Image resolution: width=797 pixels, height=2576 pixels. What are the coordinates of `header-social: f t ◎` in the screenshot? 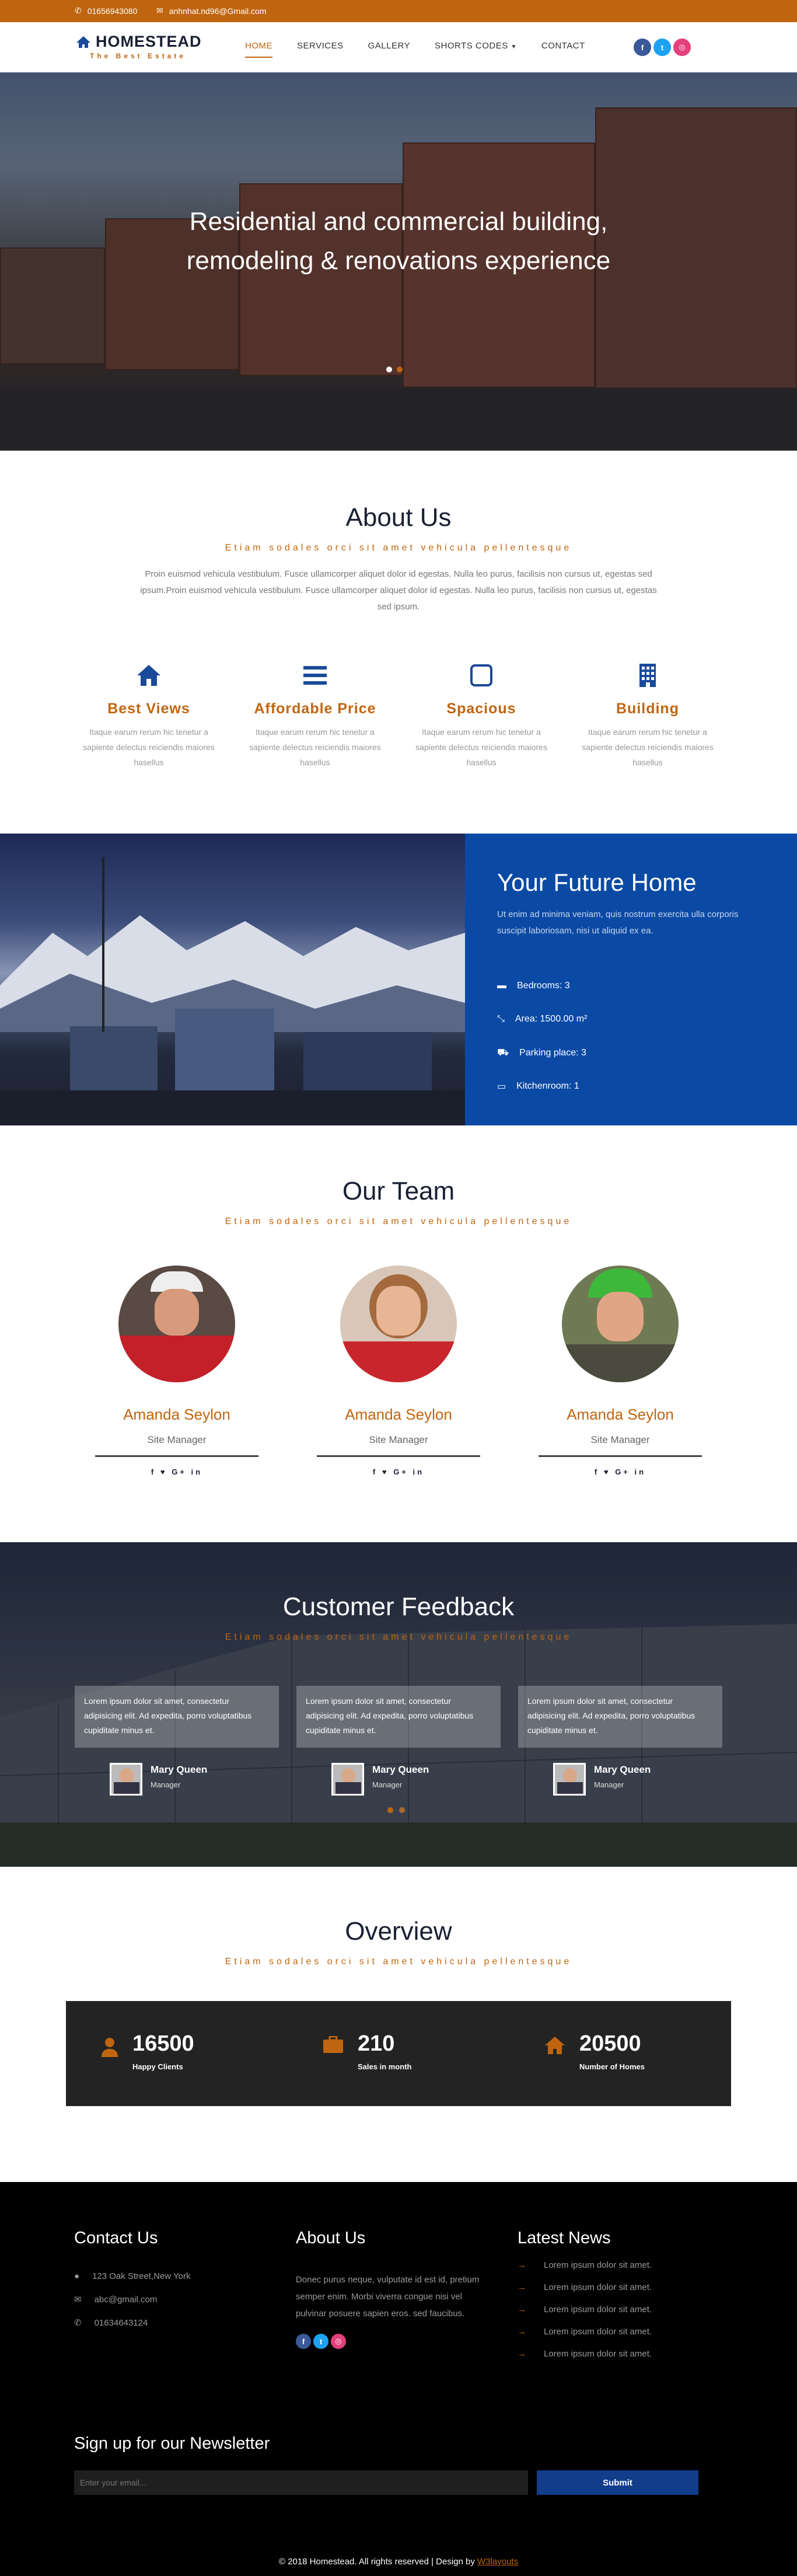 It's located at (662, 48).